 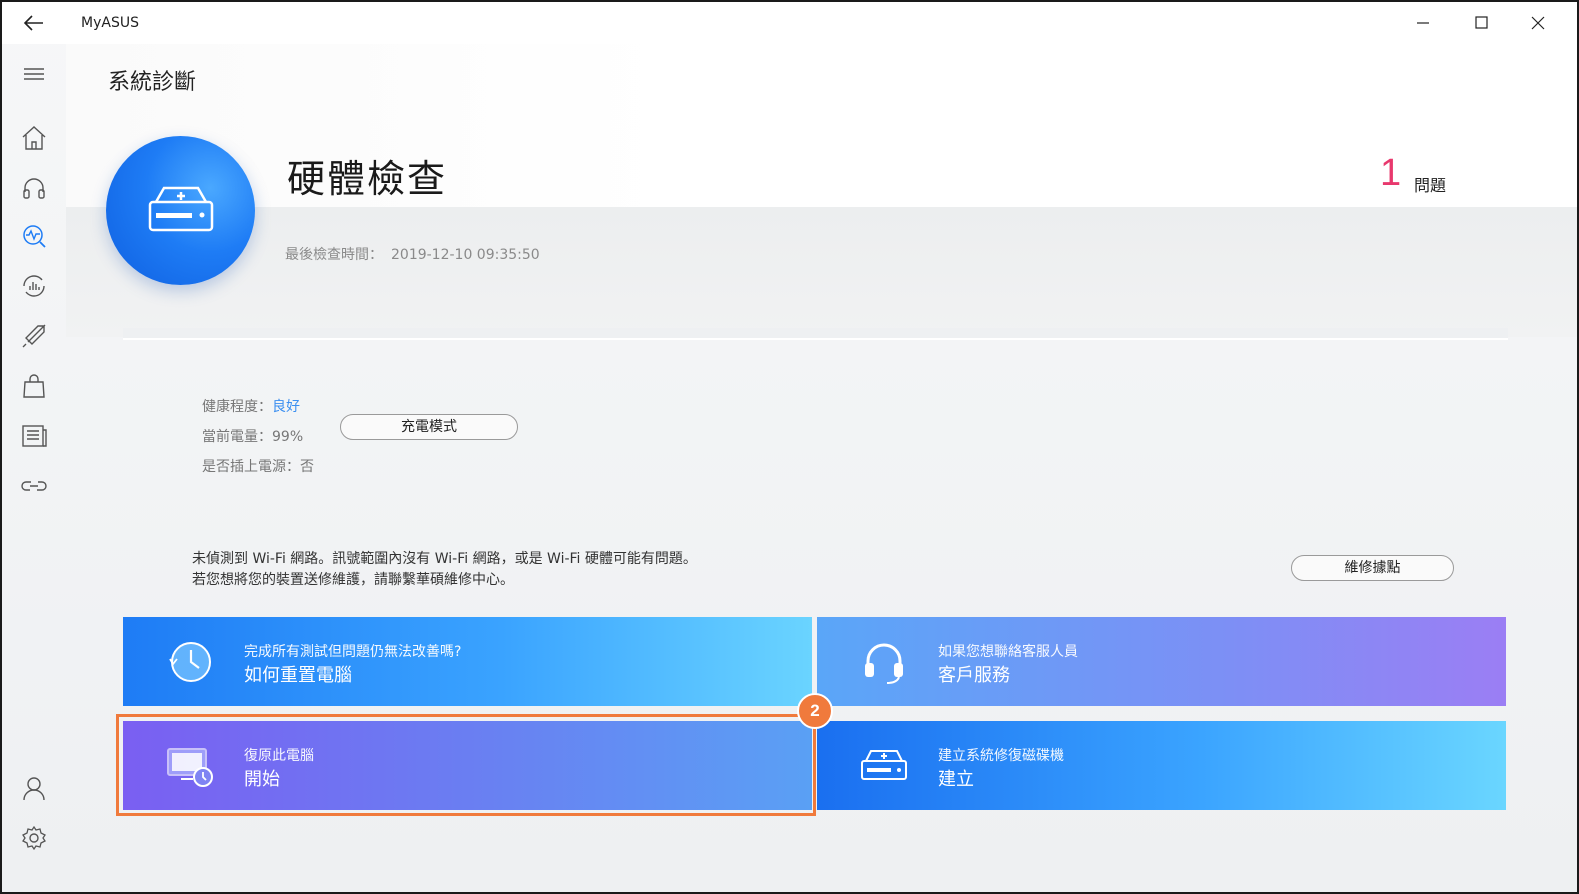 What do you see at coordinates (1481, 23) in the screenshot?
I see `maximize-icon` at bounding box center [1481, 23].